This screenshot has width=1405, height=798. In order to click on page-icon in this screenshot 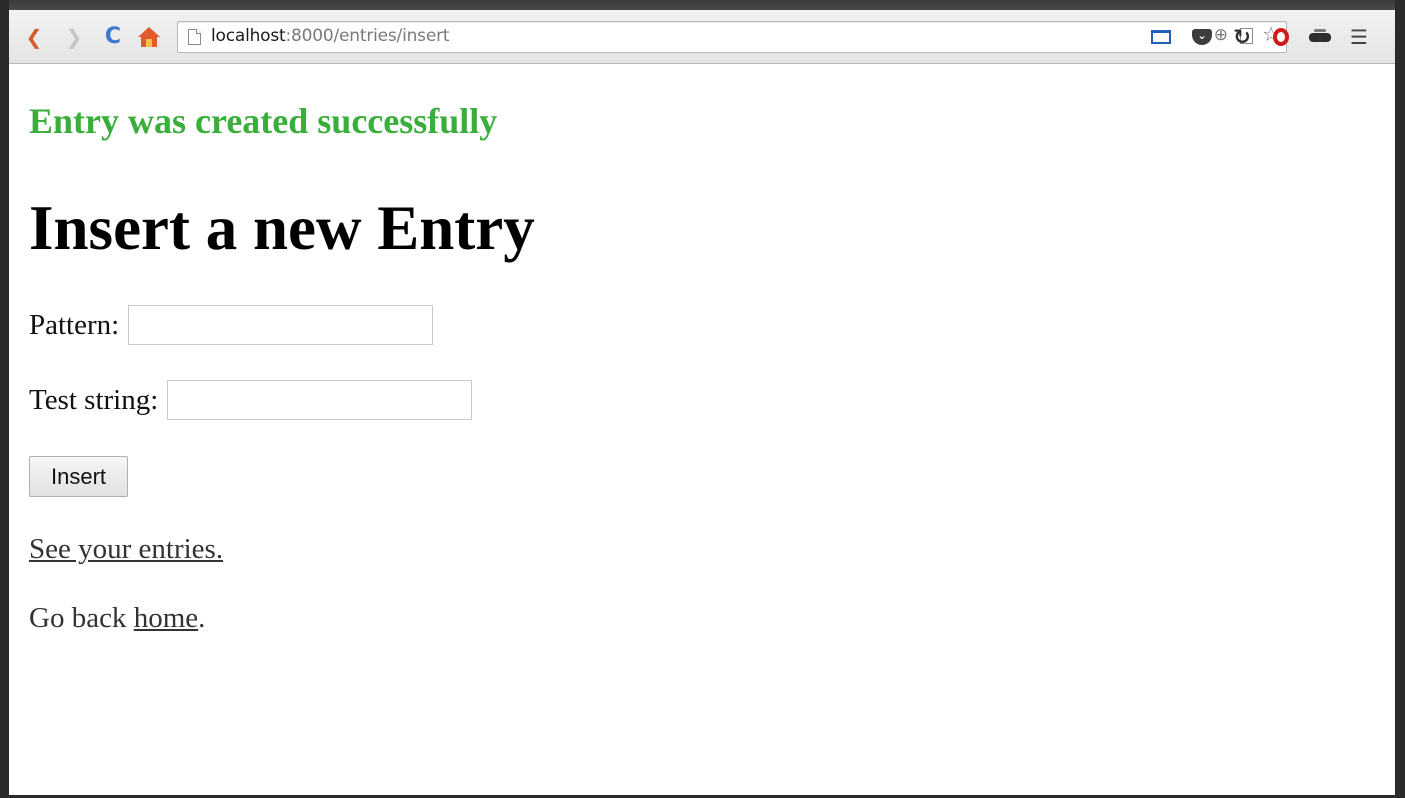, I will do `click(194, 37)`.